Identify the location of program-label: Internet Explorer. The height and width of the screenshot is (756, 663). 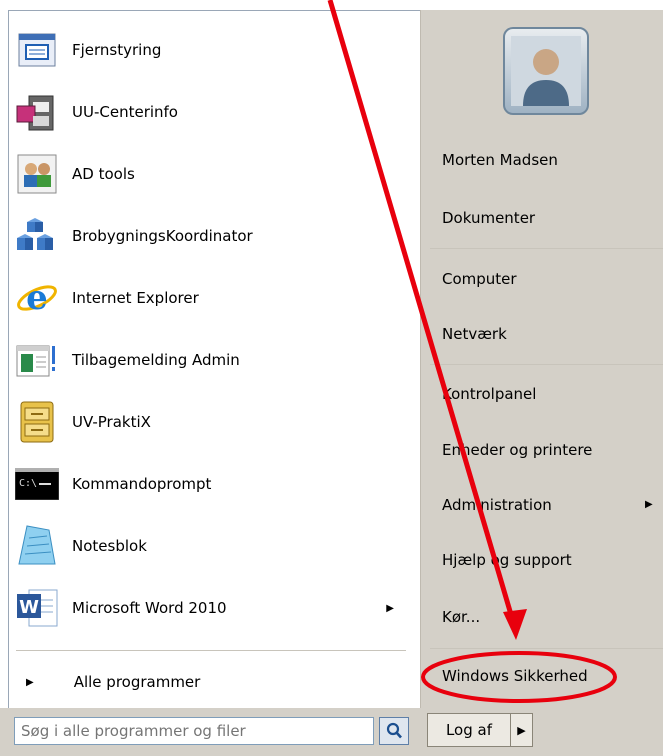
(135, 298).